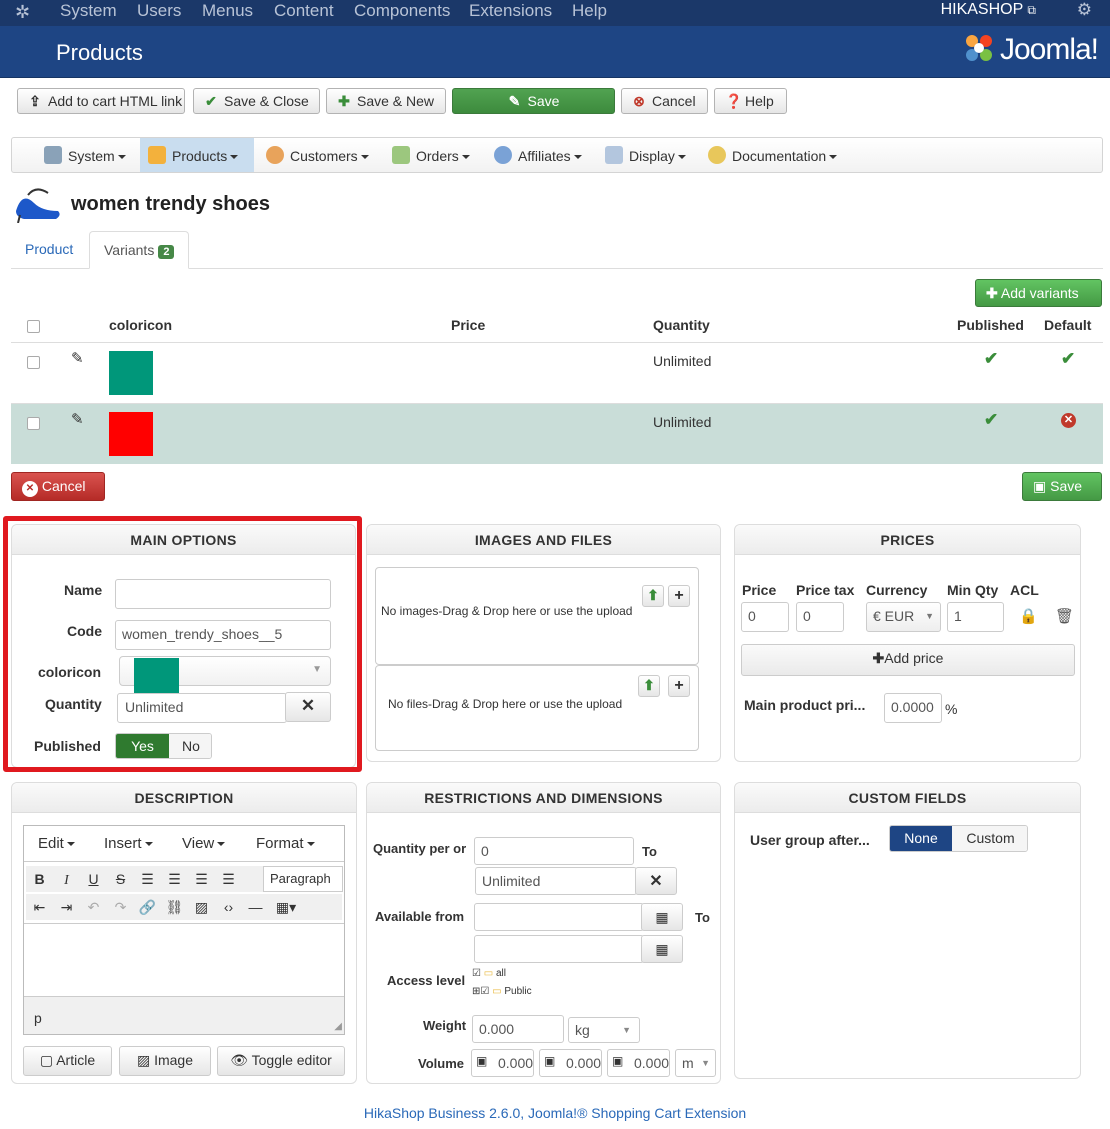 This screenshot has height=1129, width=1110. I want to click on save-new-button: ✚ Save & New, so click(386, 101).